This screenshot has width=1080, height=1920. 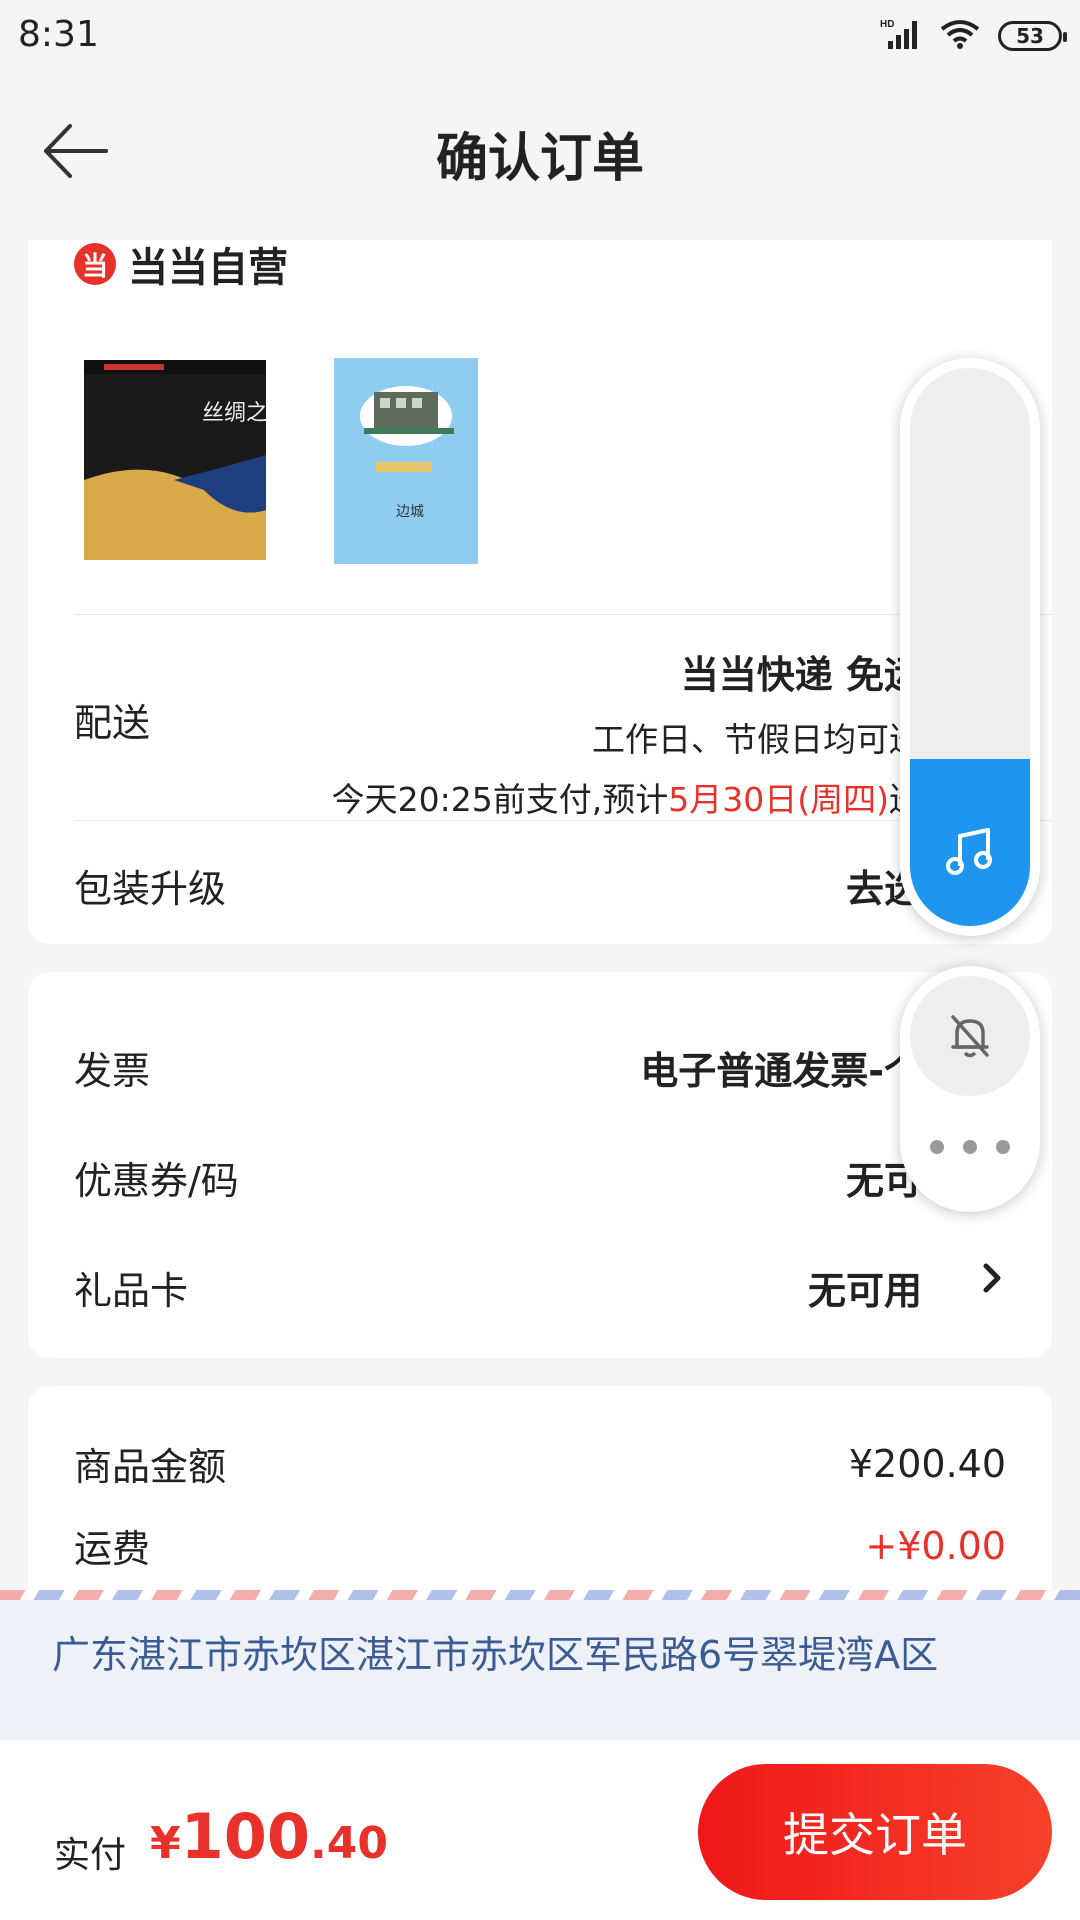 What do you see at coordinates (410, 512) in the screenshot?
I see `book-title-text: 边城` at bounding box center [410, 512].